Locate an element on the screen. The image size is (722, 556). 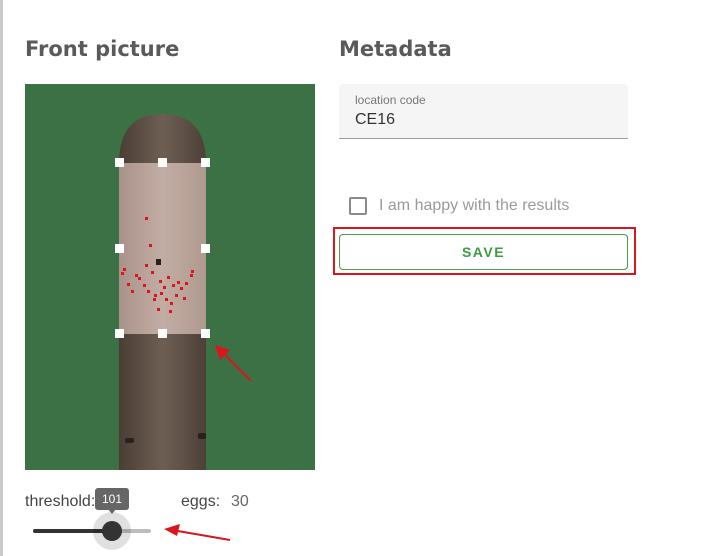
threshold-slider is located at coordinates (92, 531).